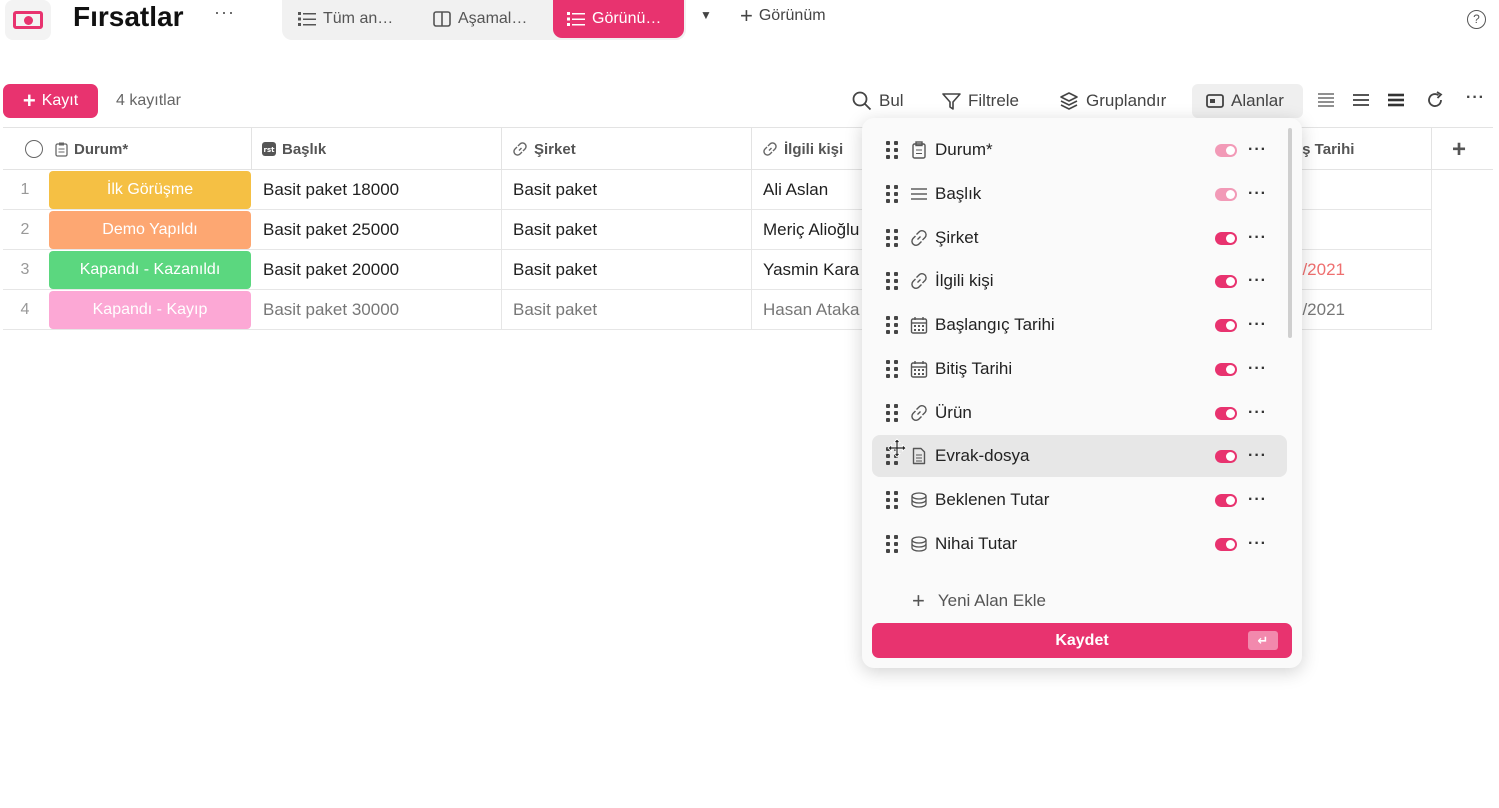 The height and width of the screenshot is (808, 1499). I want to click on field-label: Durum*, so click(964, 149).